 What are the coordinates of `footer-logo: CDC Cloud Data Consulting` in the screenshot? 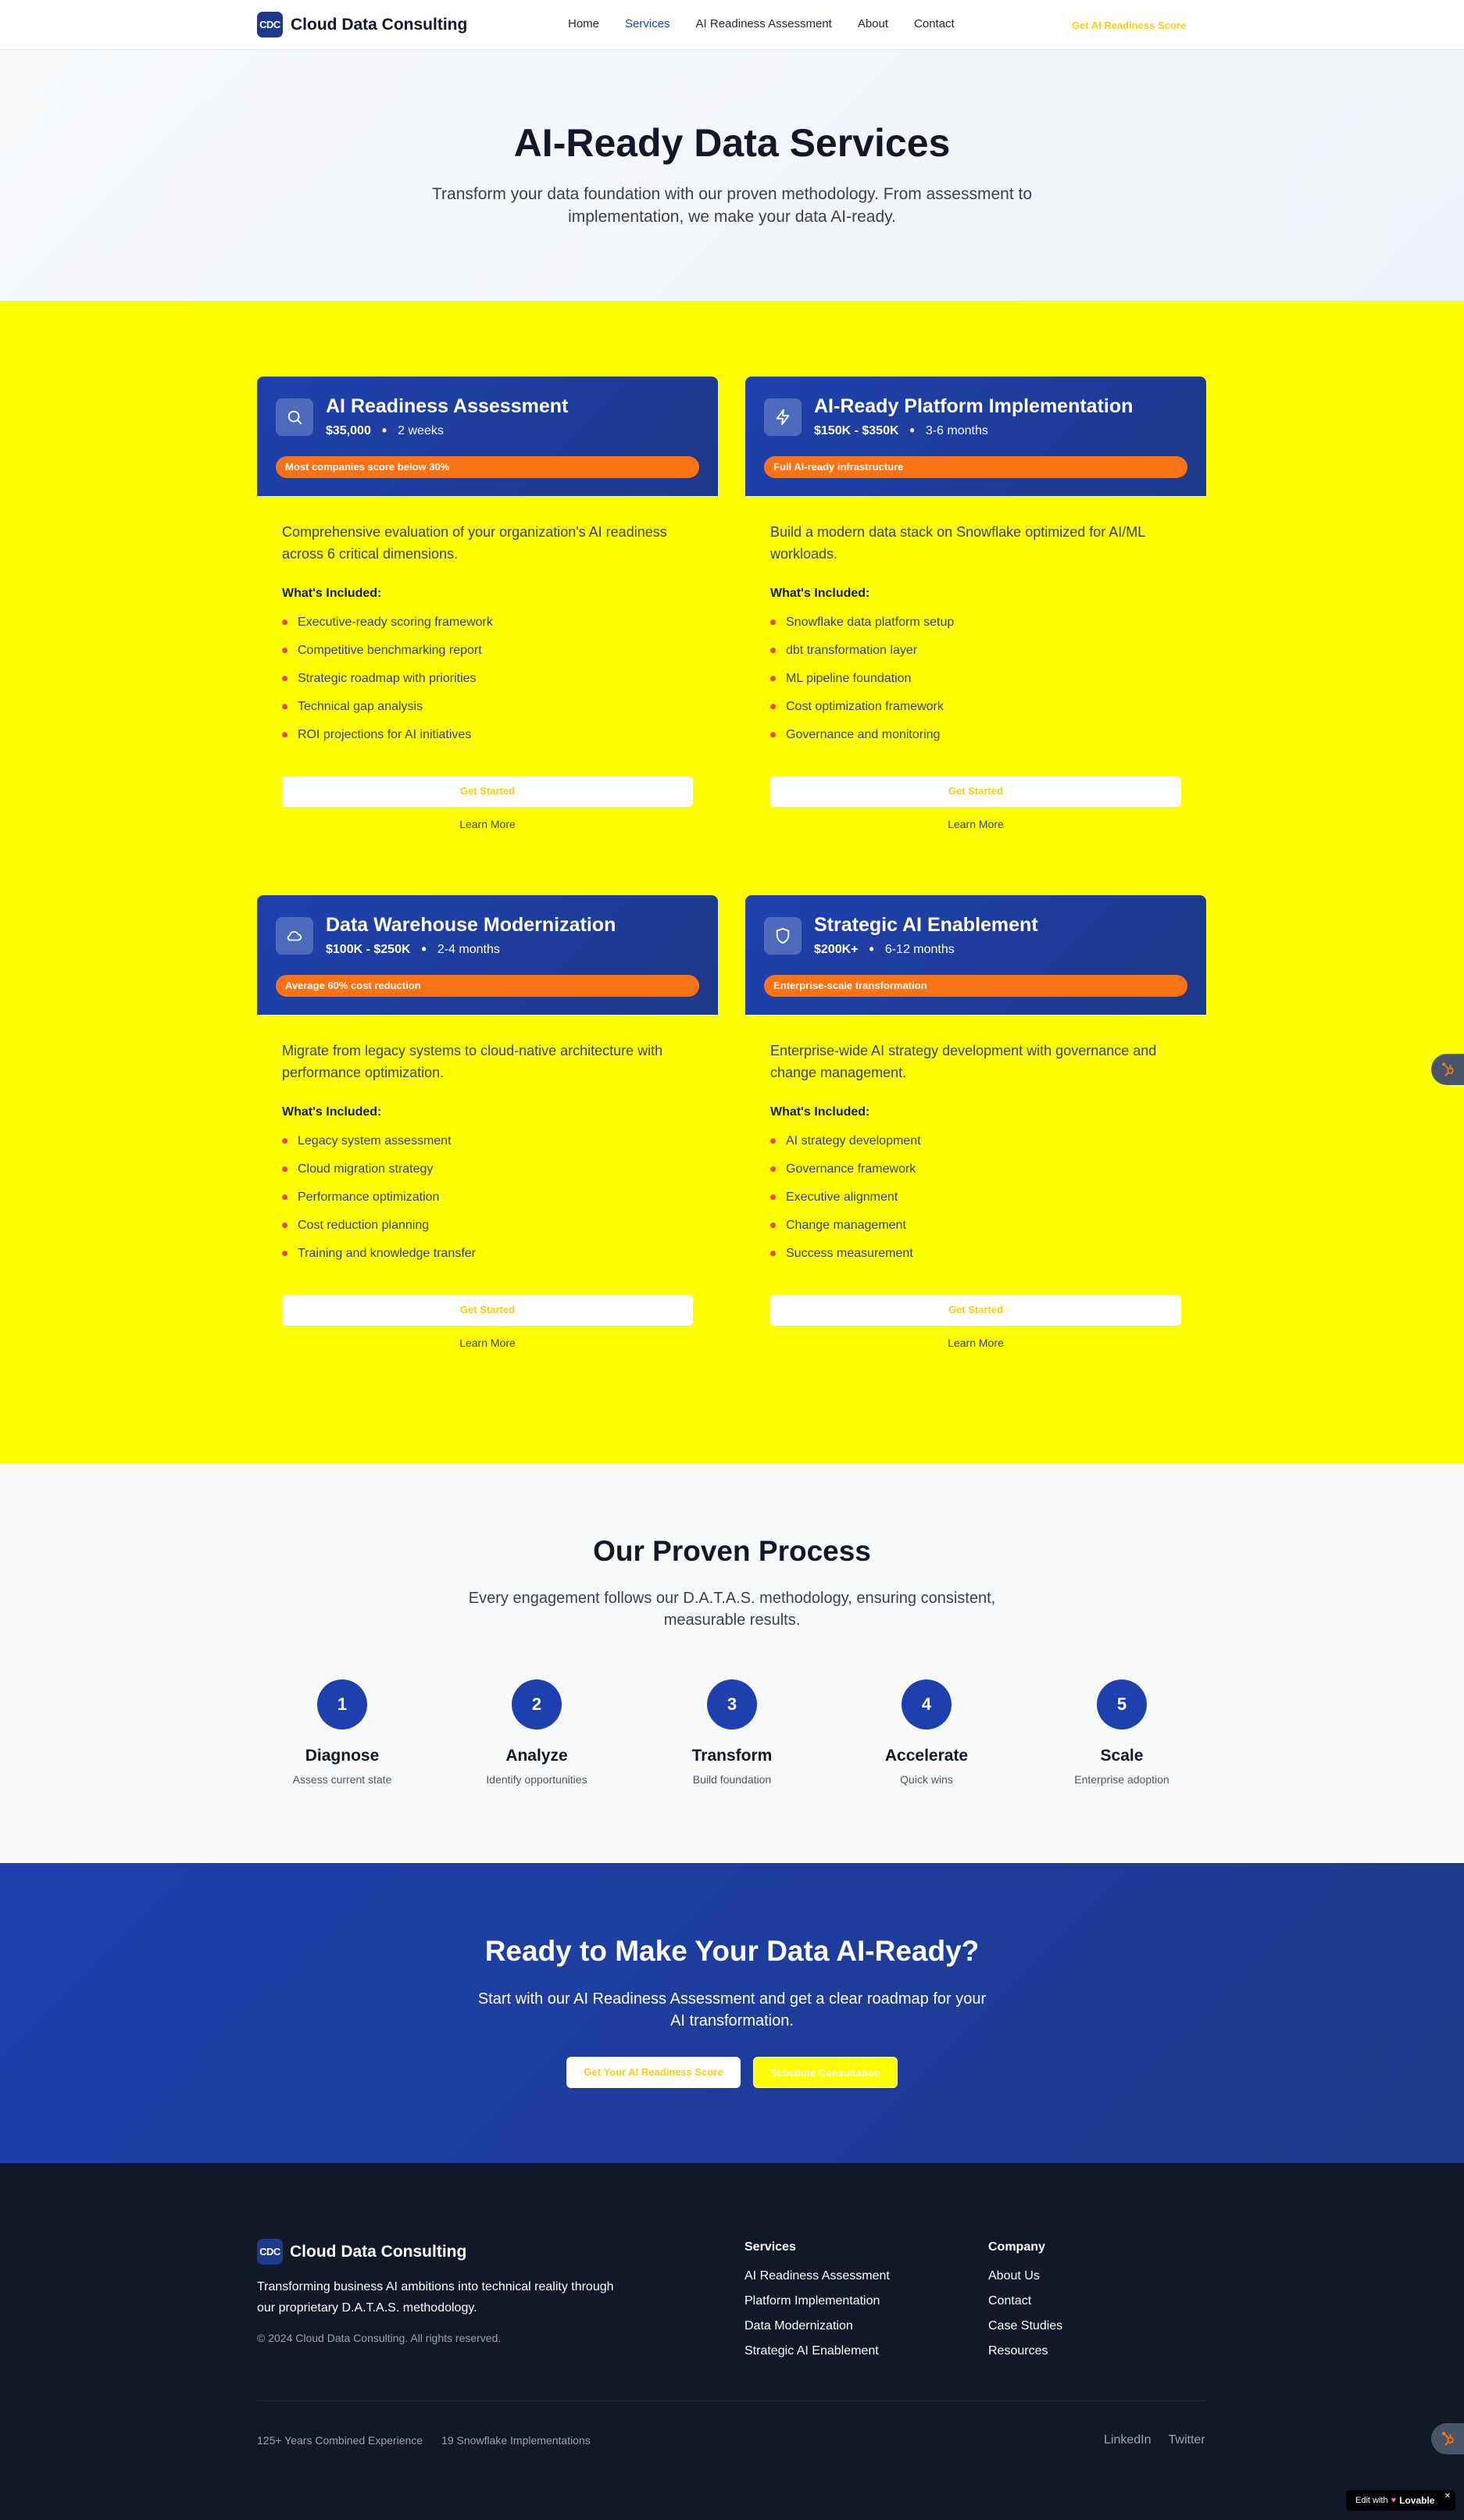 It's located at (361, 2252).